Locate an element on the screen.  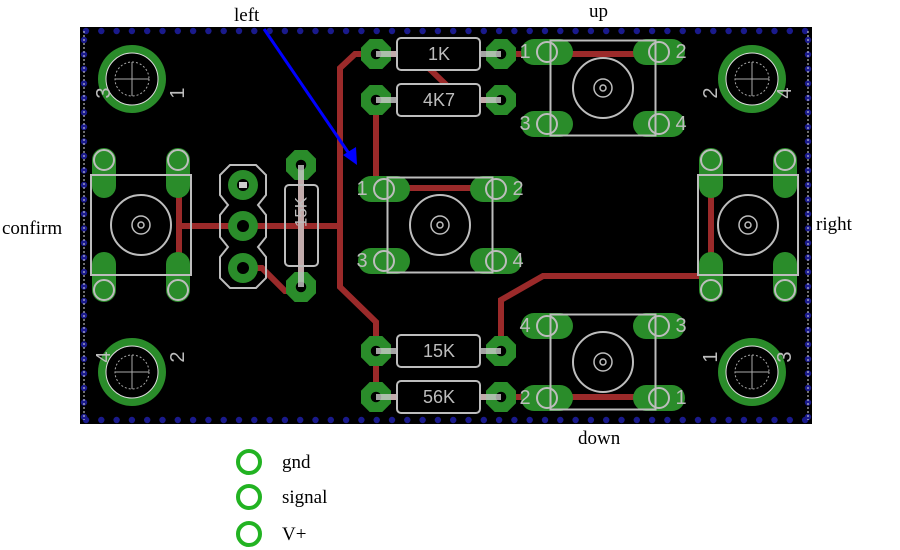
legend: gnd signal V+ is located at coordinates (281, 498).